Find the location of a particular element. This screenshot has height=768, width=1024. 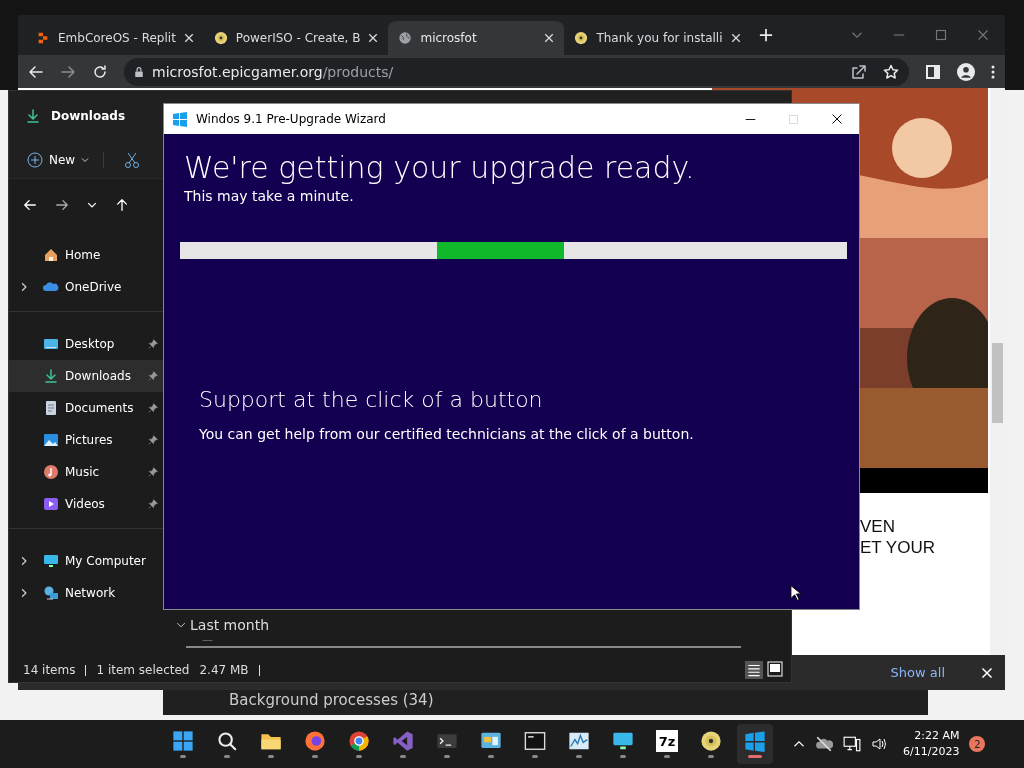

selection-info: 1 item selected is located at coordinates (143, 670).